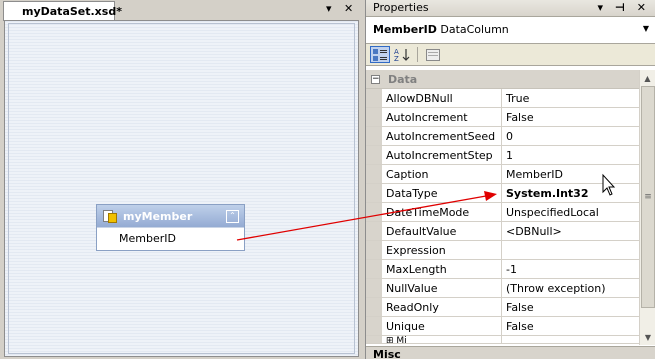 This screenshot has height=359, width=655. Describe the element at coordinates (442, 269) in the screenshot. I see `property-name: MaxLength` at that location.